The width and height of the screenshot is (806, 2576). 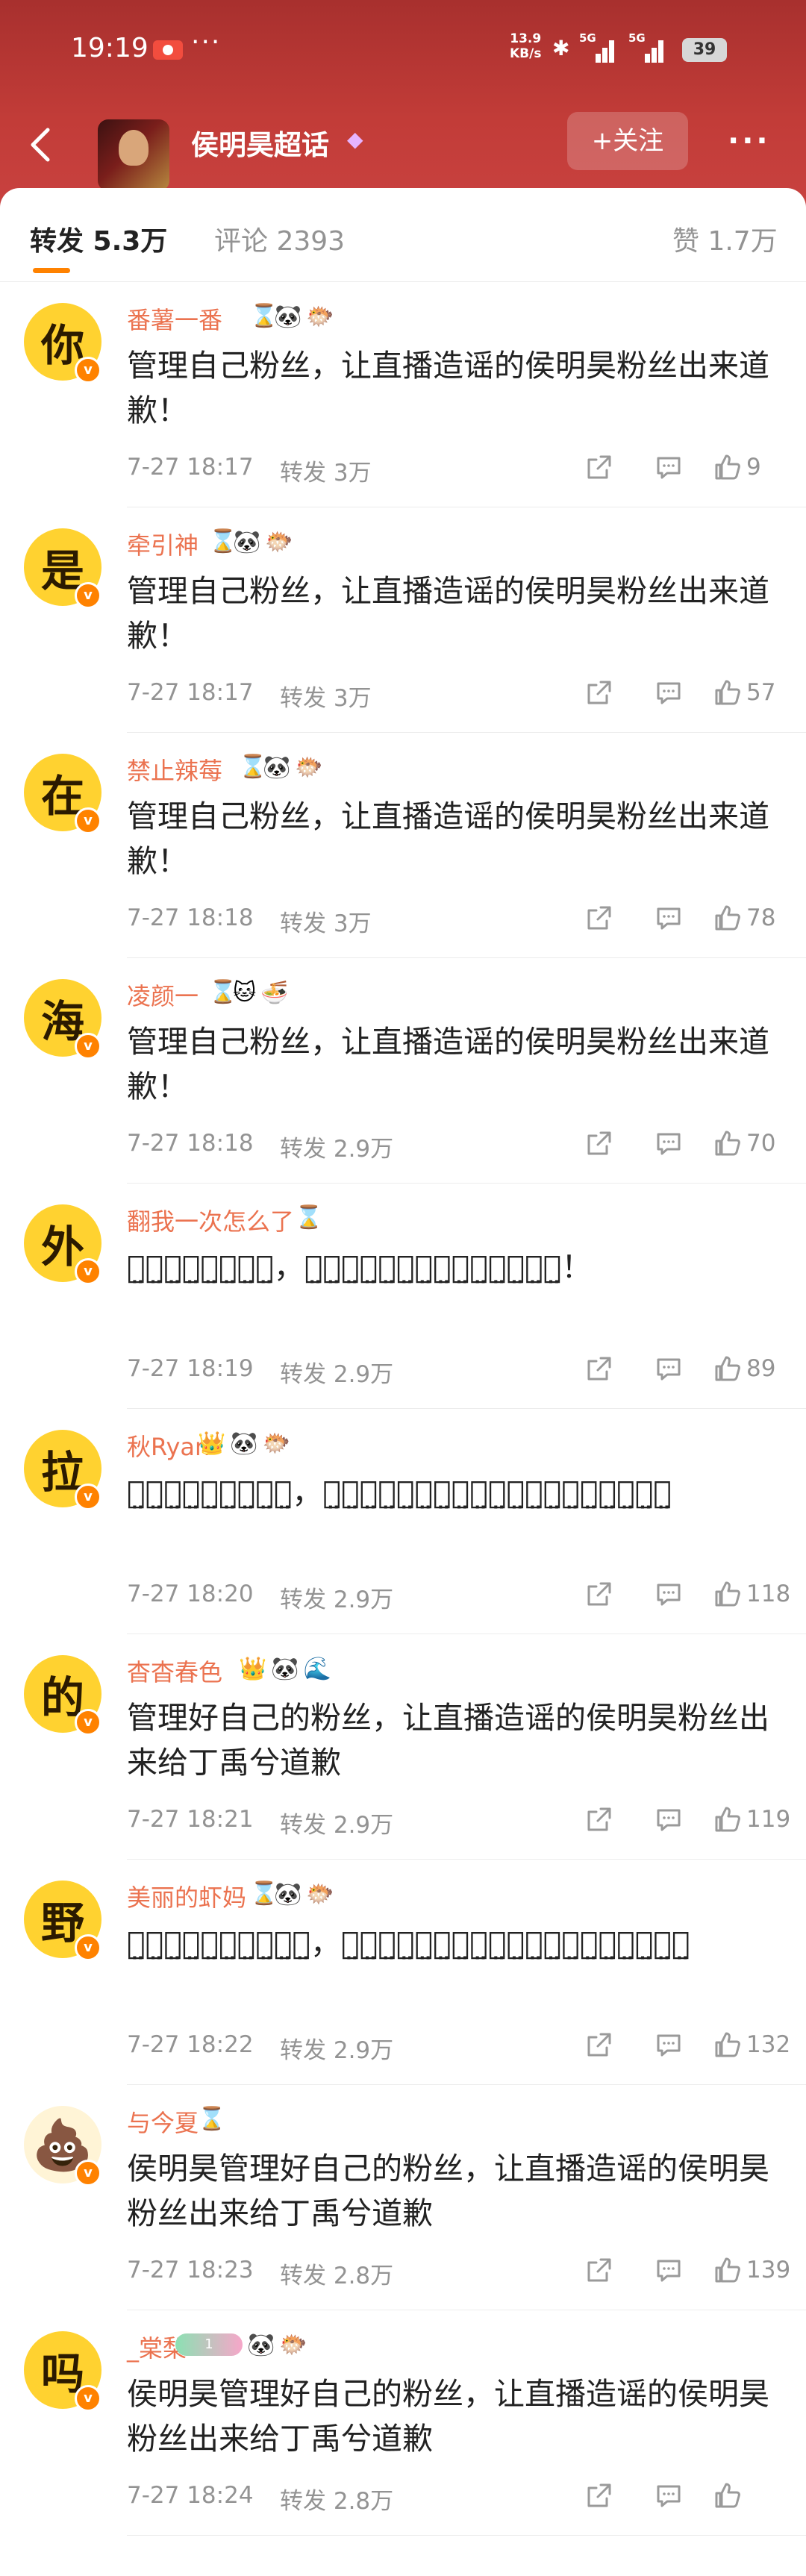 What do you see at coordinates (211, 1220) in the screenshot?
I see `username: 翻我一次怎么了` at bounding box center [211, 1220].